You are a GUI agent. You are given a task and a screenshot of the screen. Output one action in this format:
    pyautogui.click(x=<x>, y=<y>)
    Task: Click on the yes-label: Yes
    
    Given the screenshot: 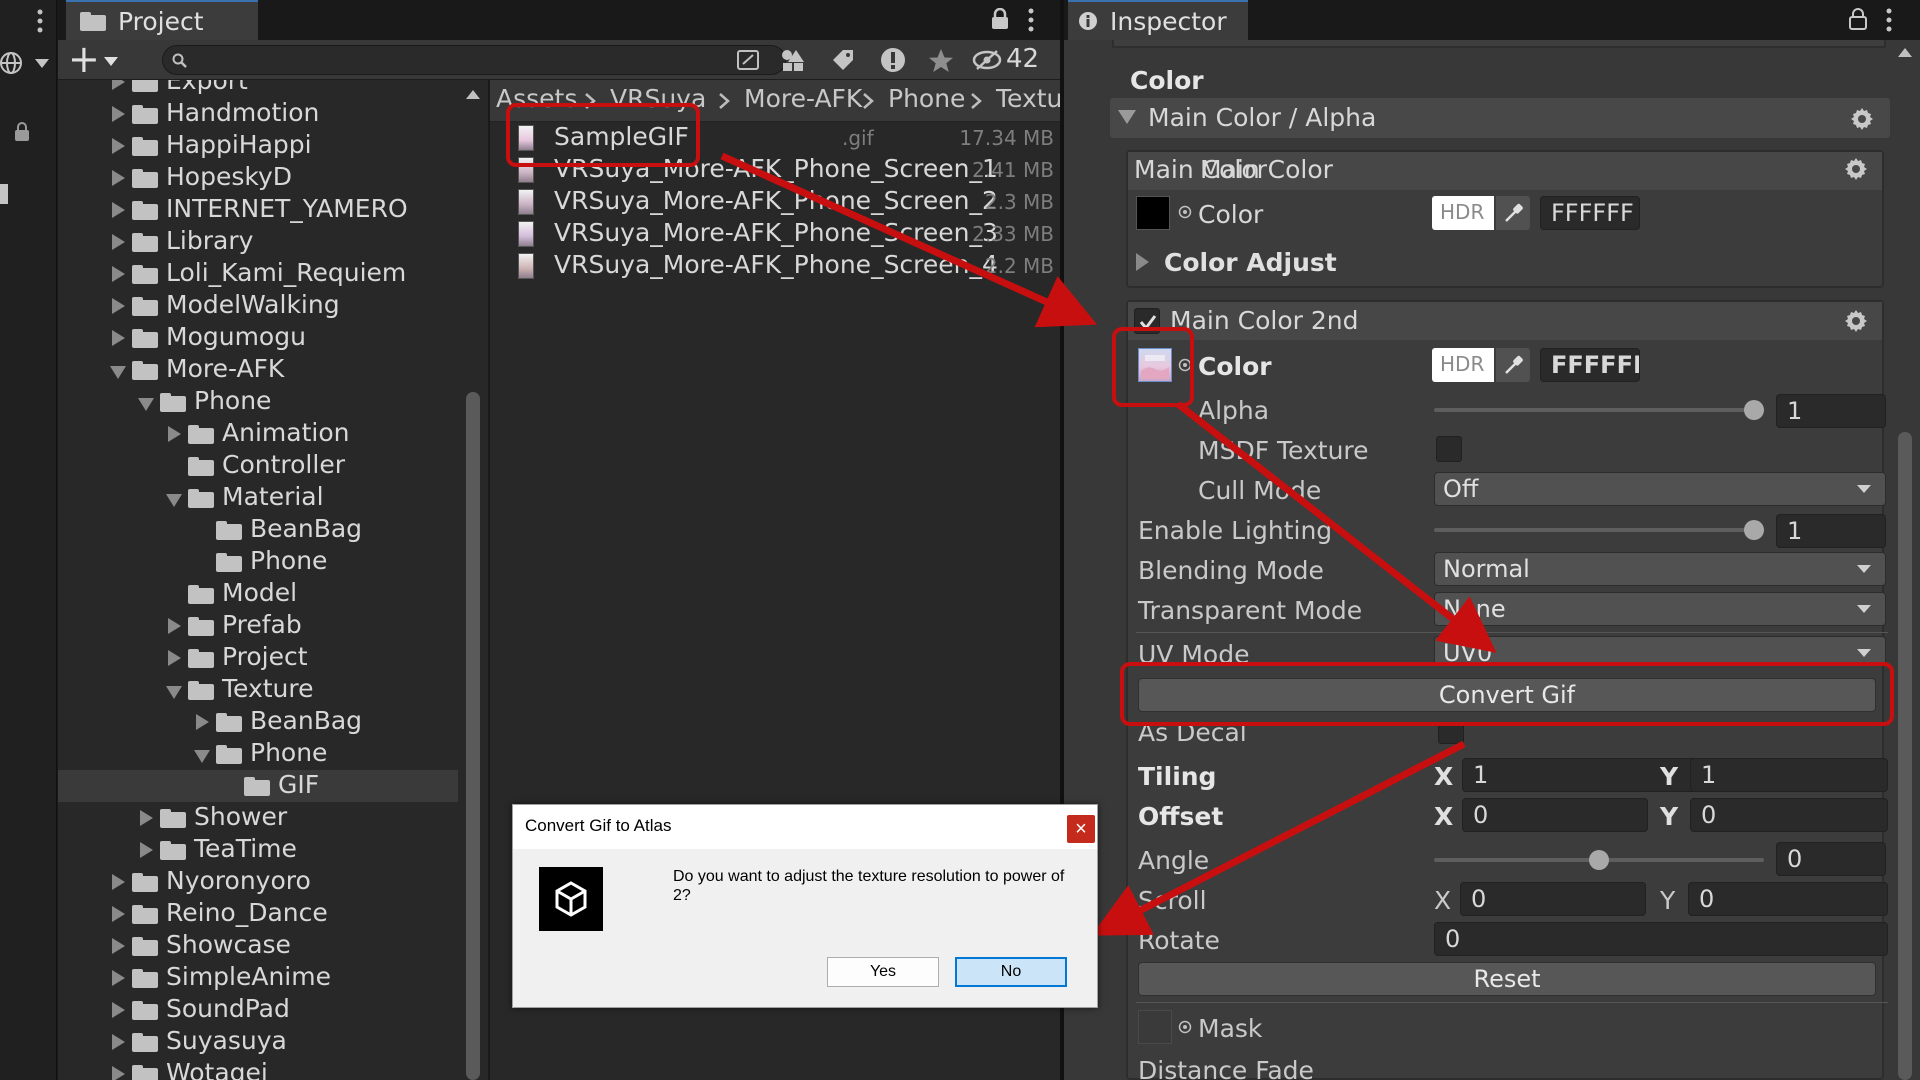 What is the action you would take?
    pyautogui.click(x=883, y=972)
    